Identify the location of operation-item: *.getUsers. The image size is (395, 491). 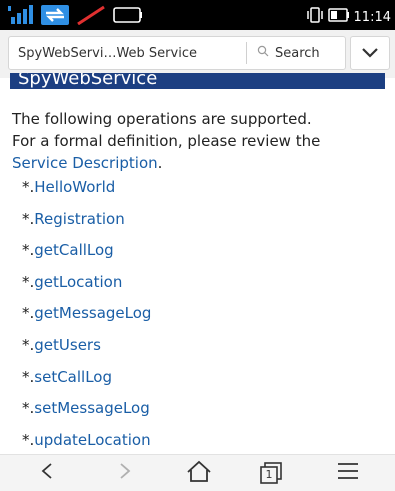
(86, 350).